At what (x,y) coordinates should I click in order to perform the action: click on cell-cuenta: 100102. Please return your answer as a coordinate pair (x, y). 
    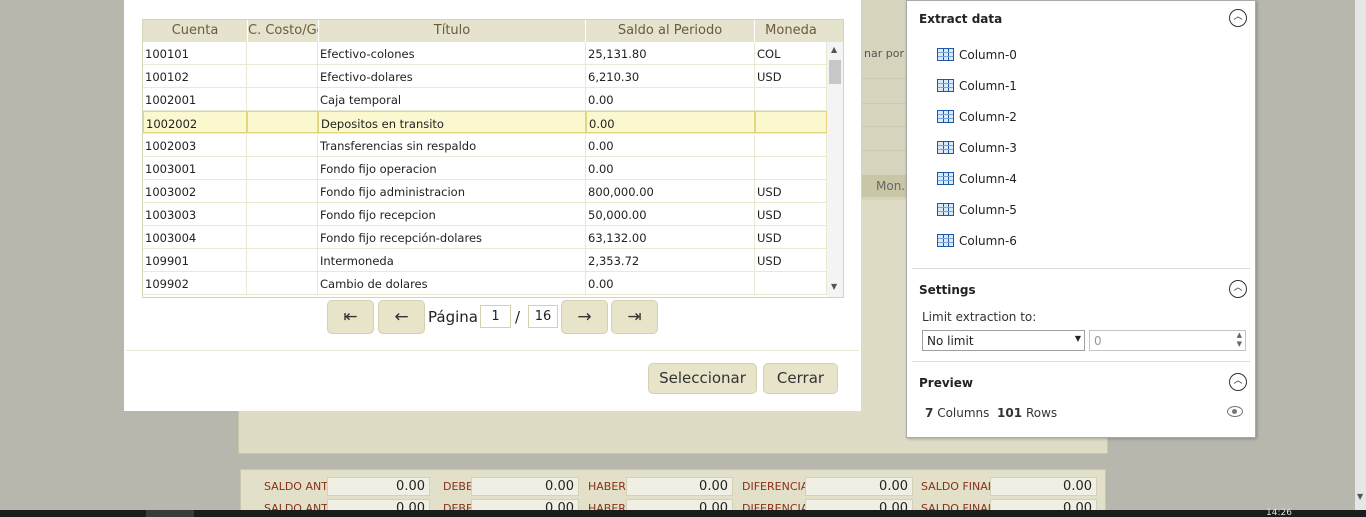
    Looking at the image, I should click on (195, 76).